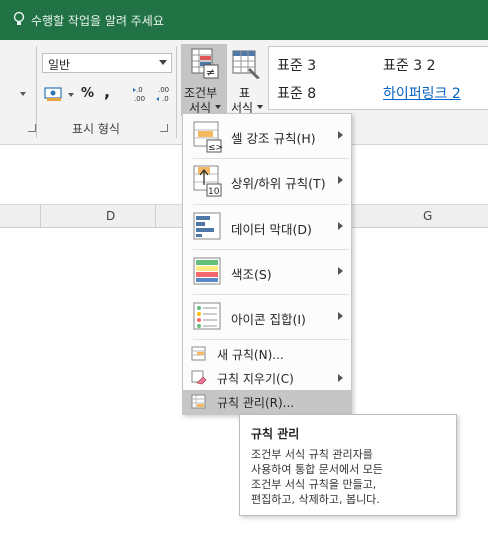 The height and width of the screenshot is (546, 488). I want to click on menu-item-clear-rules: 규칙 지우기(C), so click(267, 378).